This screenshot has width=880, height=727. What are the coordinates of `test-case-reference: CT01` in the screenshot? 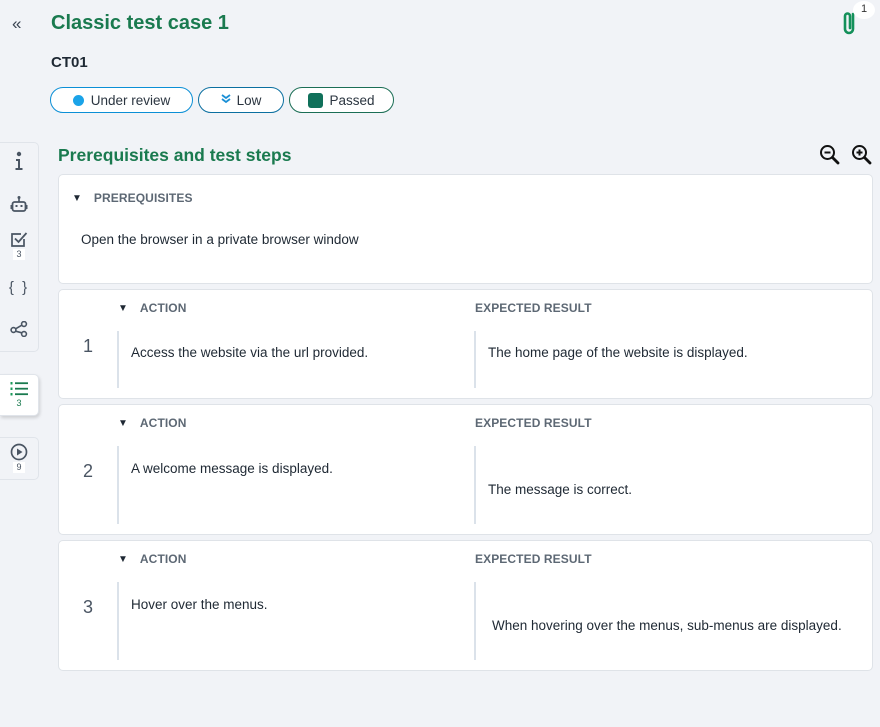 It's located at (69, 62).